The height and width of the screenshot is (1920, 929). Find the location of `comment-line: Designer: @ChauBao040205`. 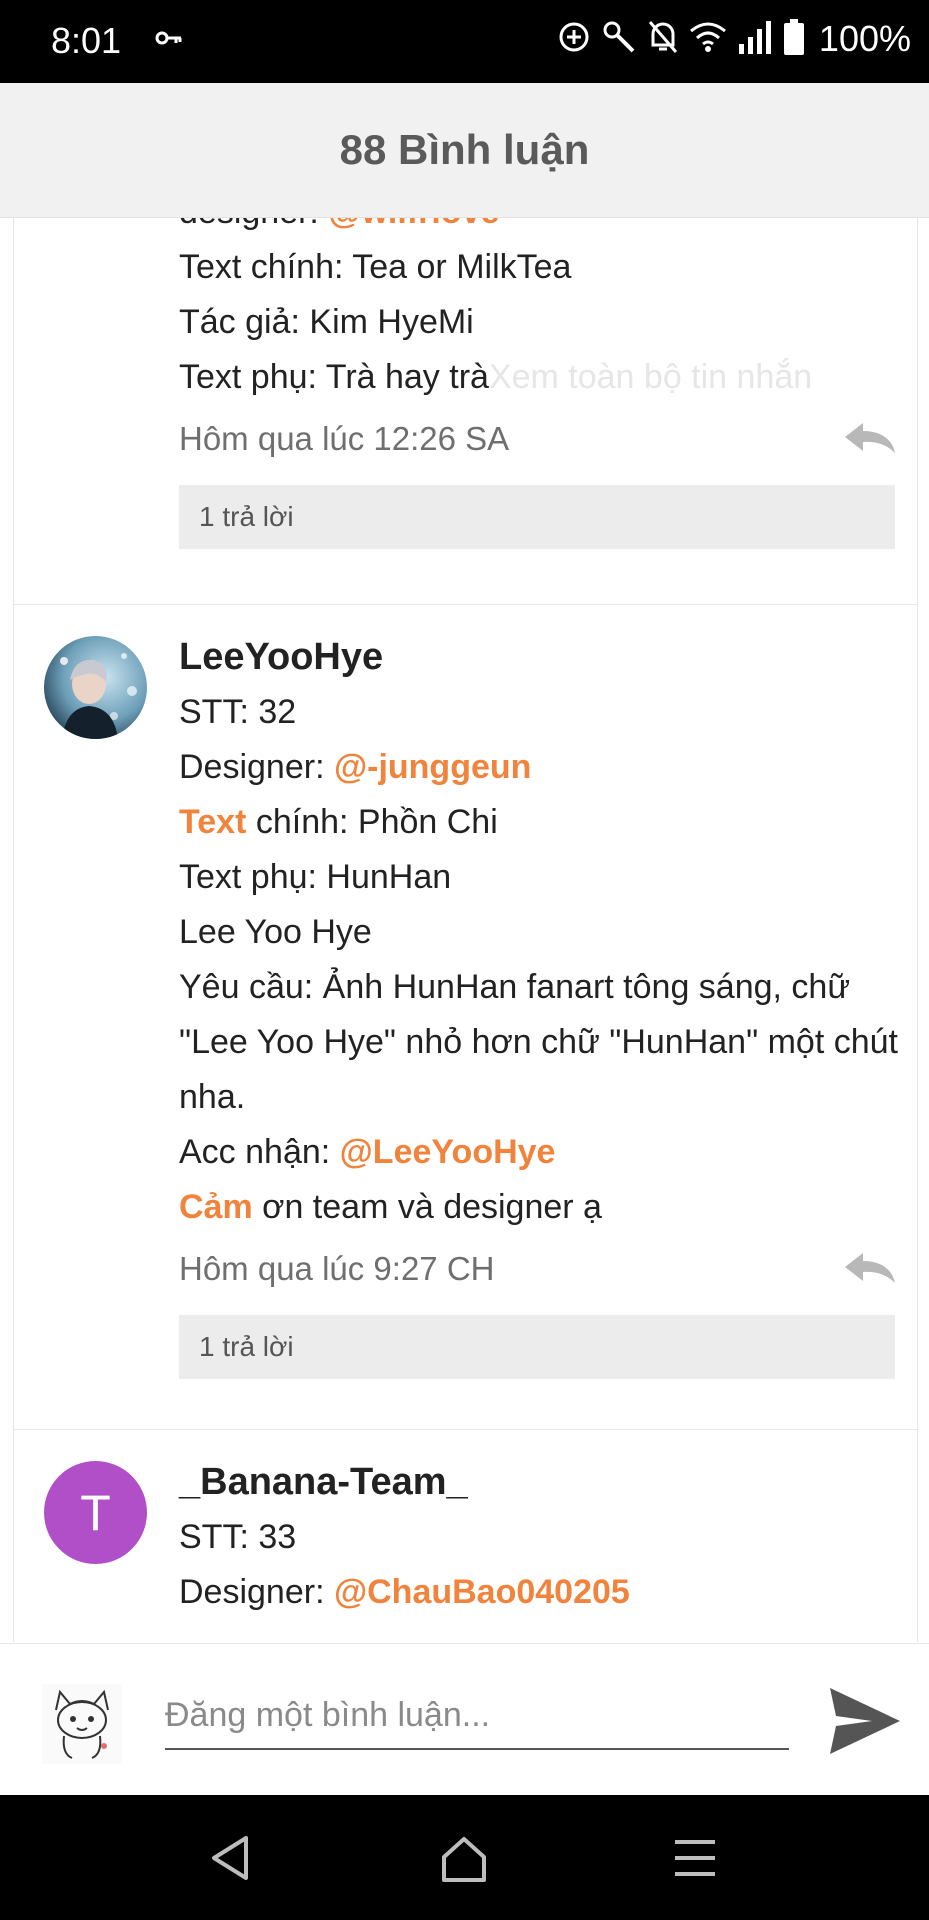

comment-line: Designer: @ChauBao040205 is located at coordinates (544, 1592).